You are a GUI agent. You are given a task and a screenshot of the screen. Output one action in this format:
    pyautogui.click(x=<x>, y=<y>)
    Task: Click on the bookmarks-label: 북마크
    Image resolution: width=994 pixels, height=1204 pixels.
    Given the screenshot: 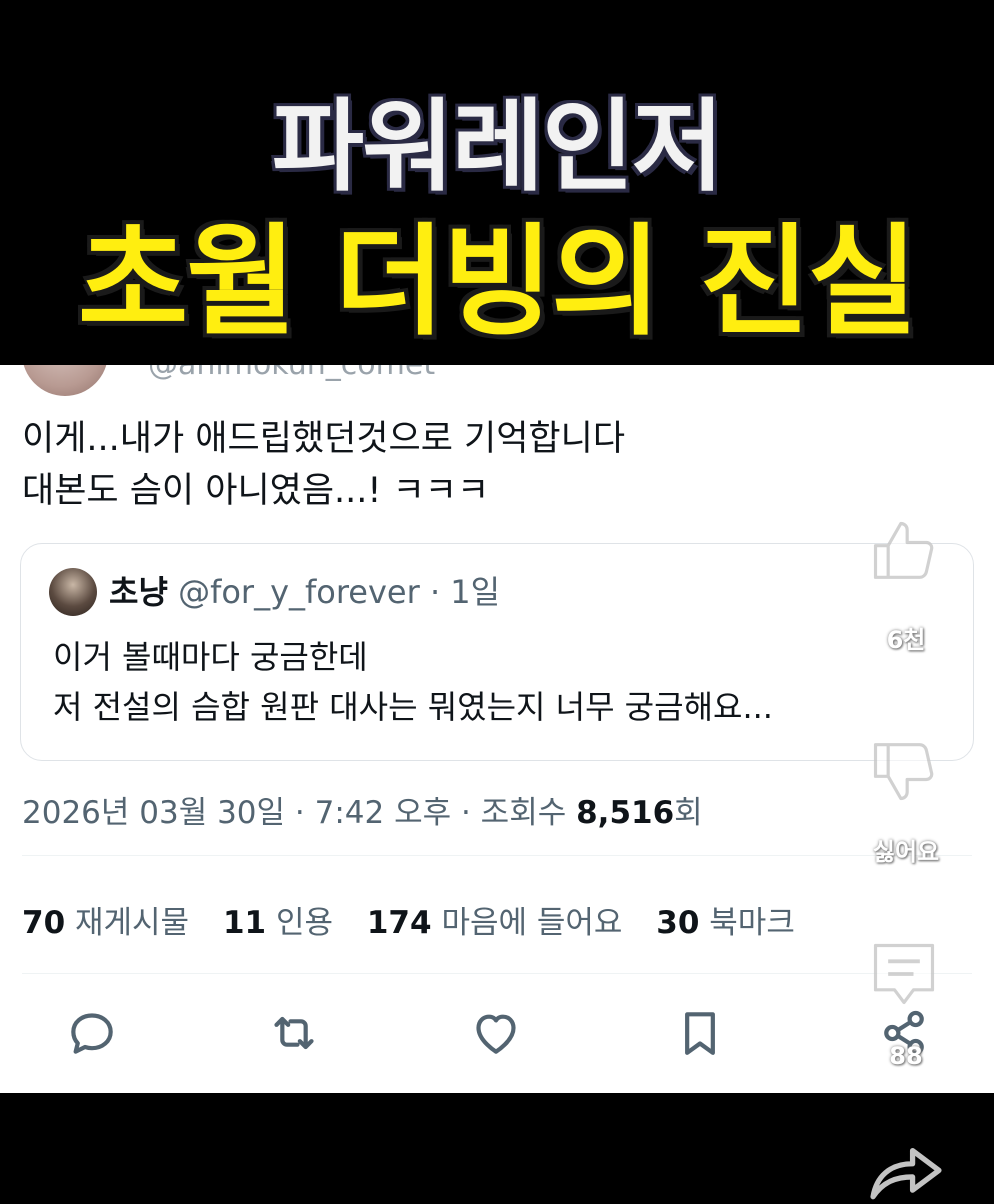 What is the action you would take?
    pyautogui.click(x=752, y=923)
    